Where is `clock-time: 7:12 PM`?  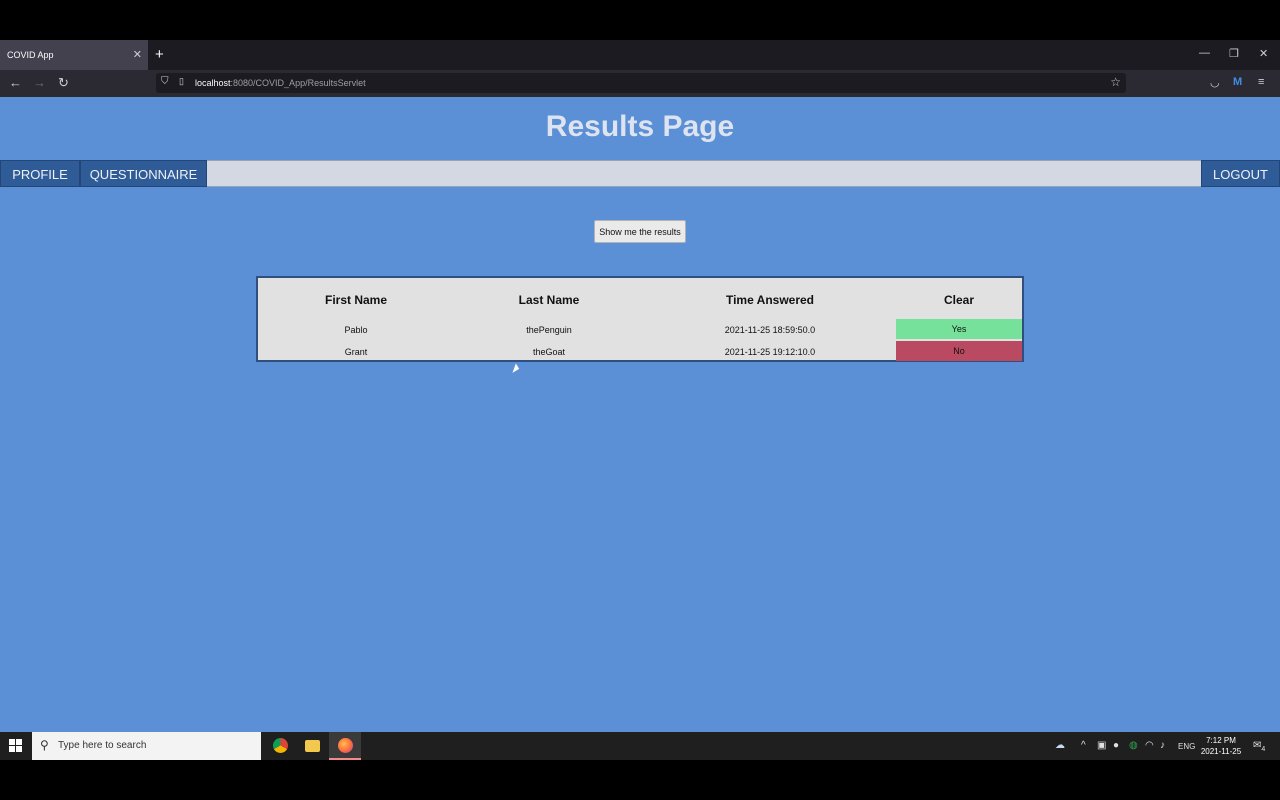
clock-time: 7:12 PM is located at coordinates (1221, 740).